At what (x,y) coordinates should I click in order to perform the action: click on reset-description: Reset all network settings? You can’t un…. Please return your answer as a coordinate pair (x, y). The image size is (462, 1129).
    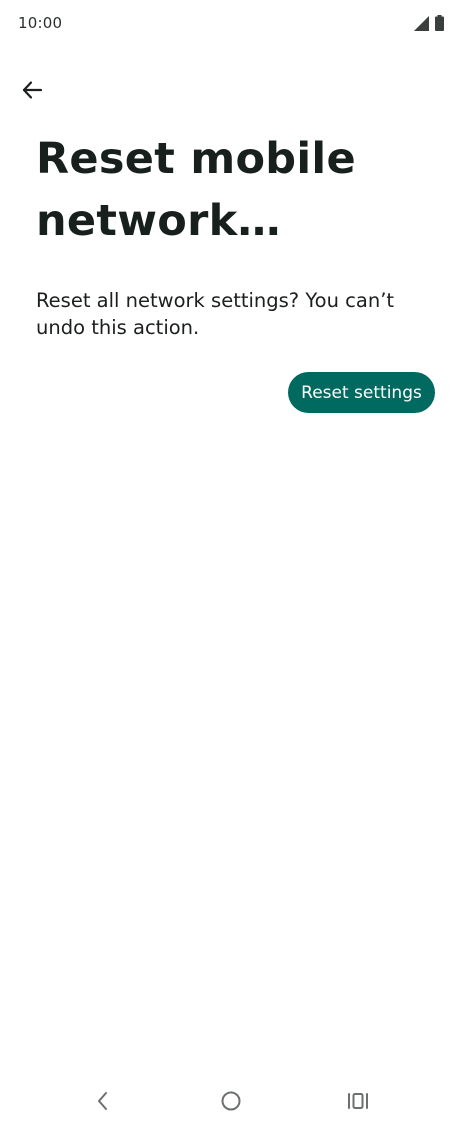
    Looking at the image, I should click on (215, 314).